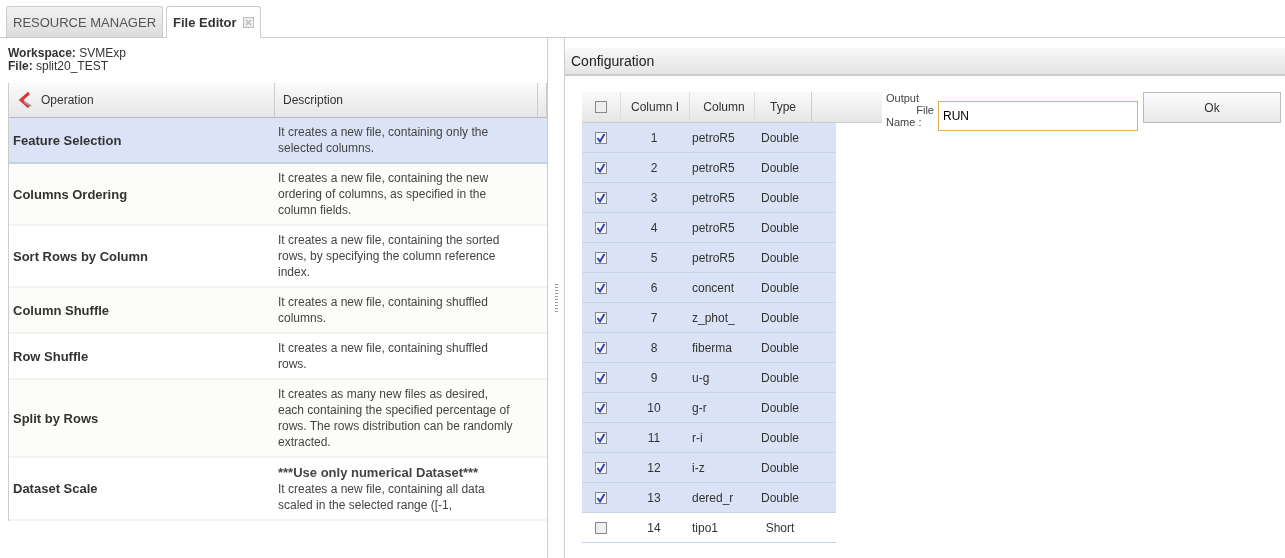 The image size is (1285, 558). I want to click on table-cell-text: 5, so click(654, 257).